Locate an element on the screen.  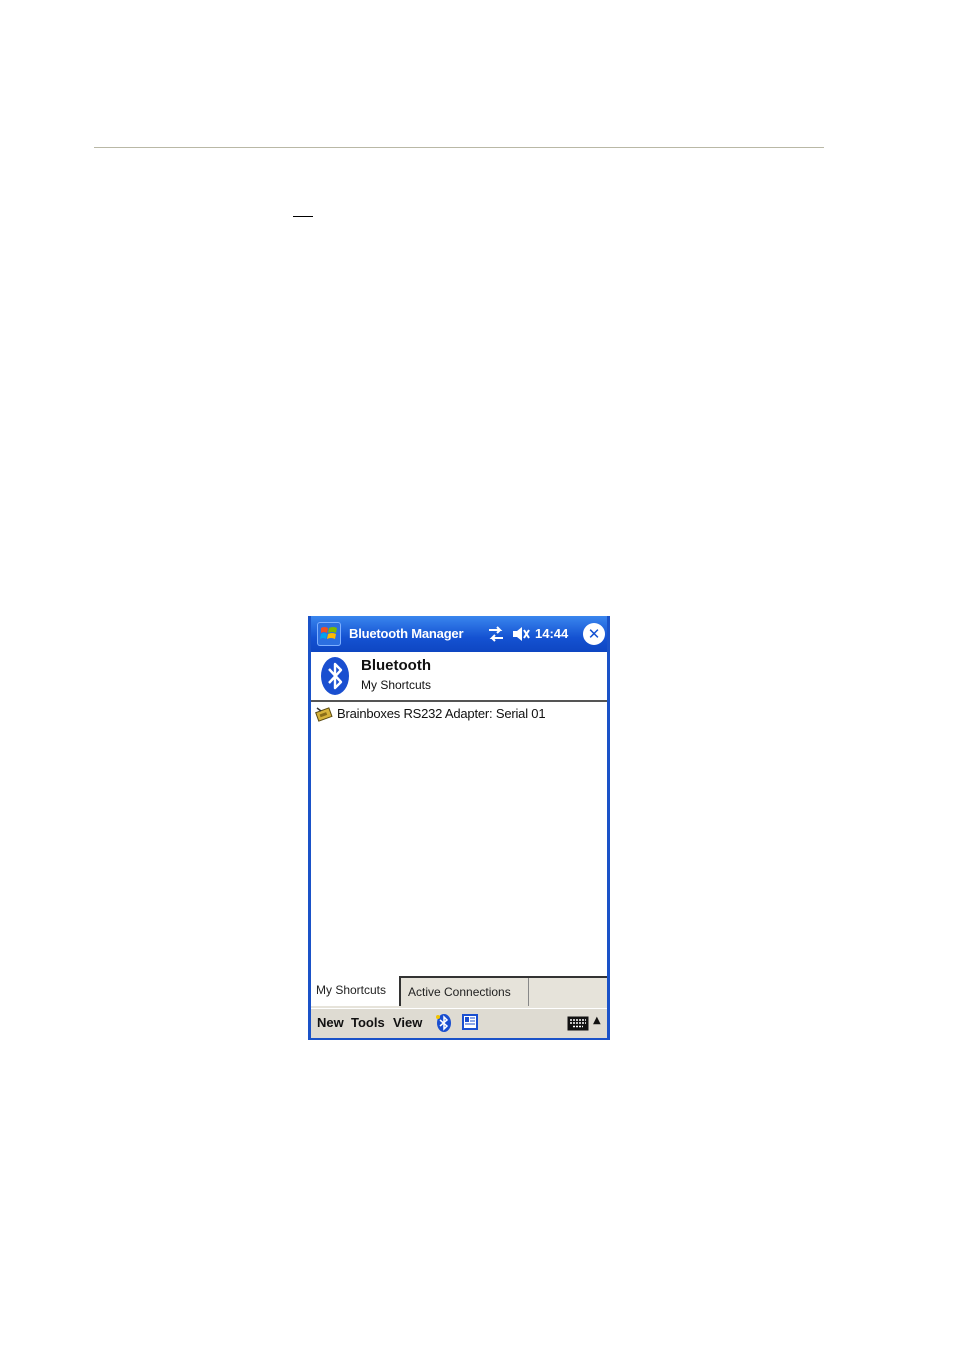
menu-new: New is located at coordinates (330, 1022).